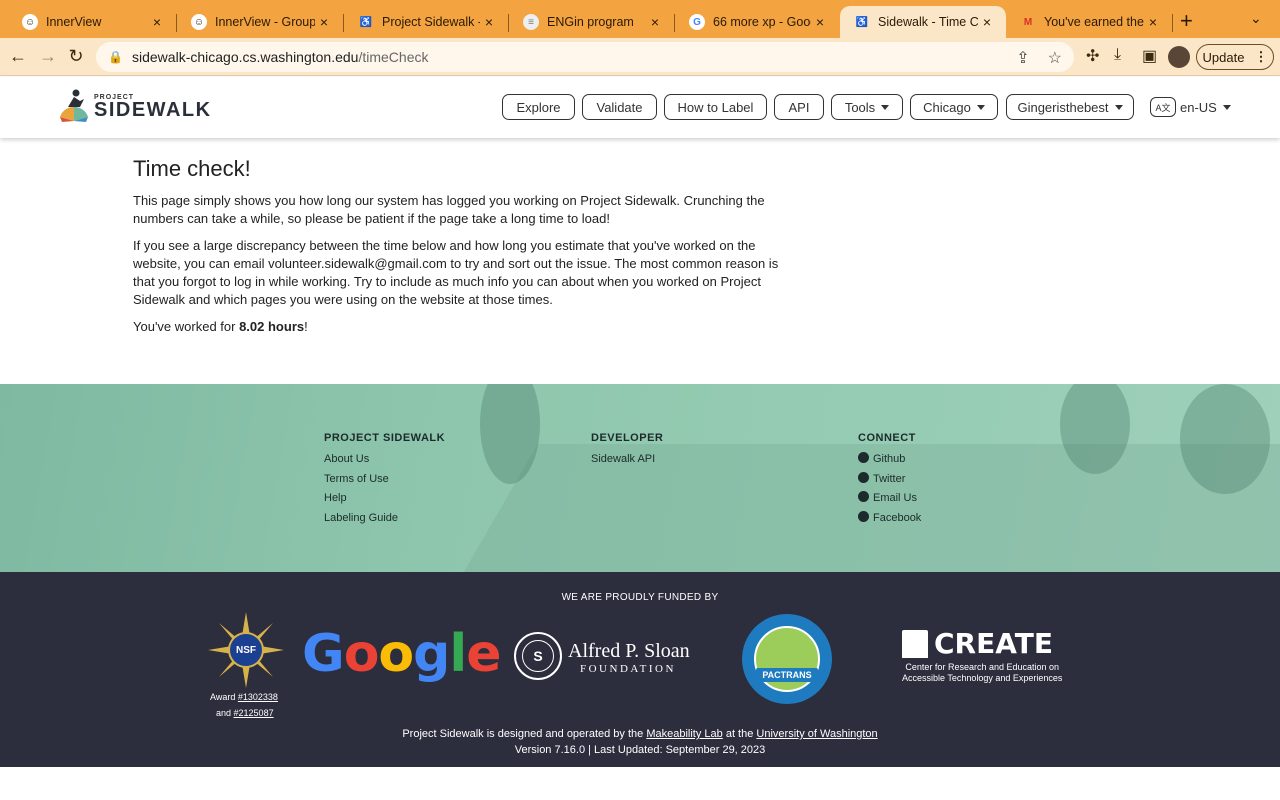 The height and width of the screenshot is (800, 1280). Describe the element at coordinates (199, 22) in the screenshot. I see `innerview-favicon-icon: ☺` at that location.